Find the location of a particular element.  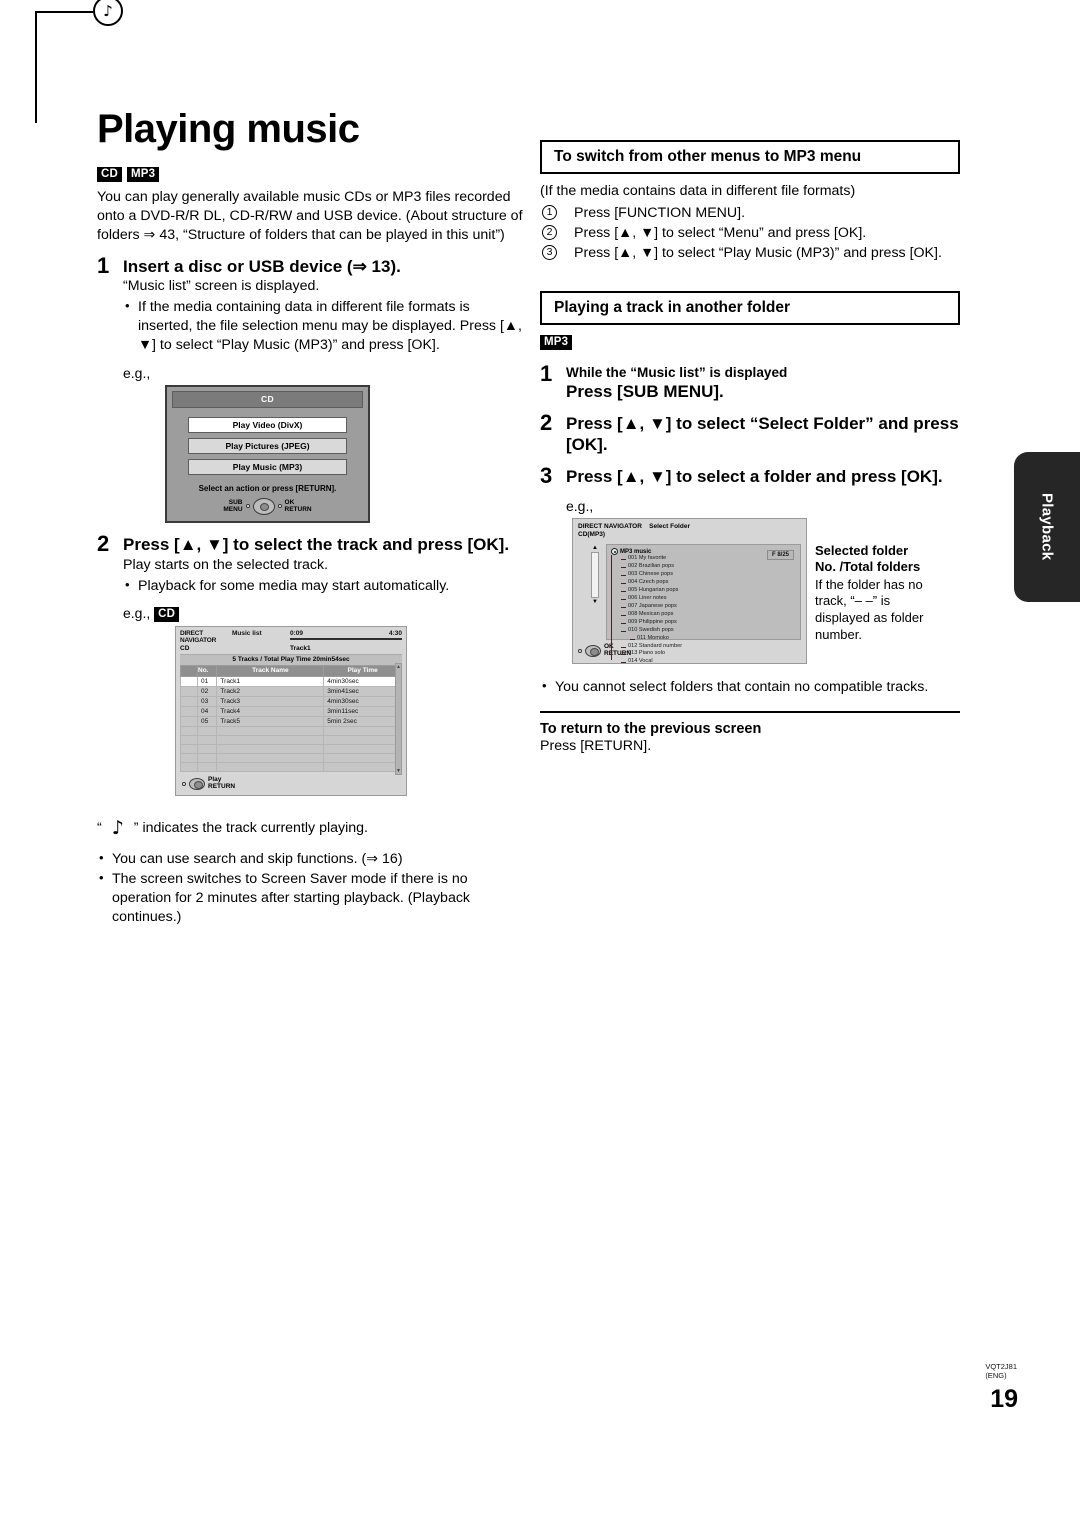

step-2-eg-badge-cd: CD is located at coordinates (167, 615).